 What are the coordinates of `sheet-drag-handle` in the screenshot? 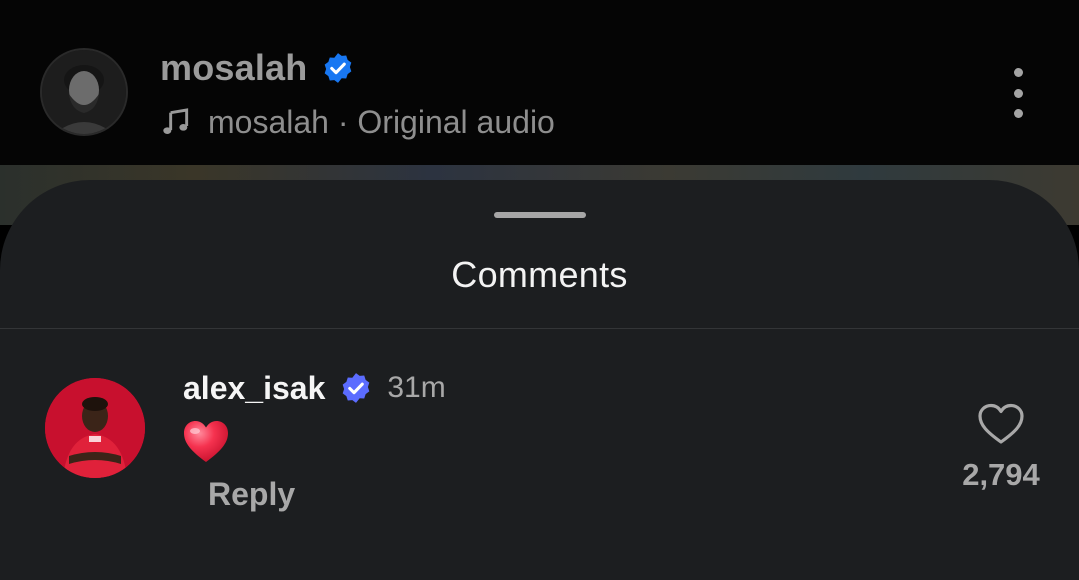 It's located at (540, 215).